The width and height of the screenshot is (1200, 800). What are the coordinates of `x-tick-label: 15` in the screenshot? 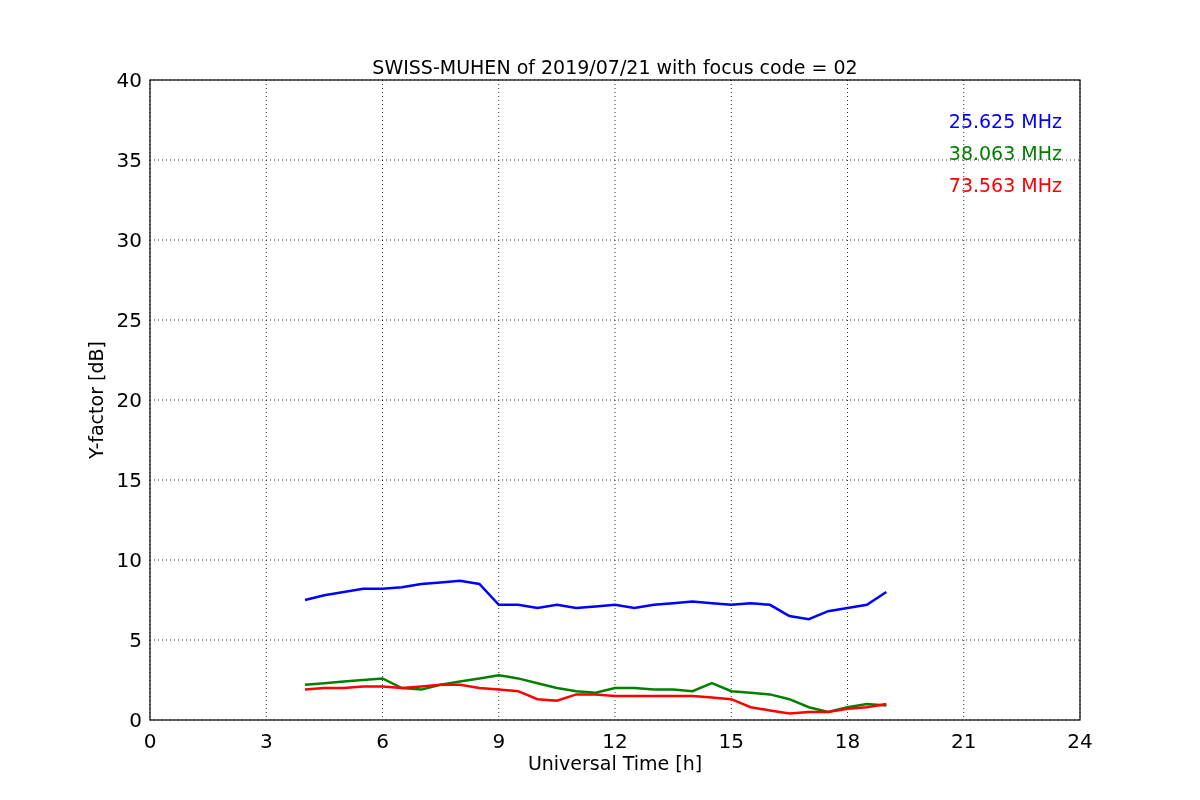 It's located at (731, 741).